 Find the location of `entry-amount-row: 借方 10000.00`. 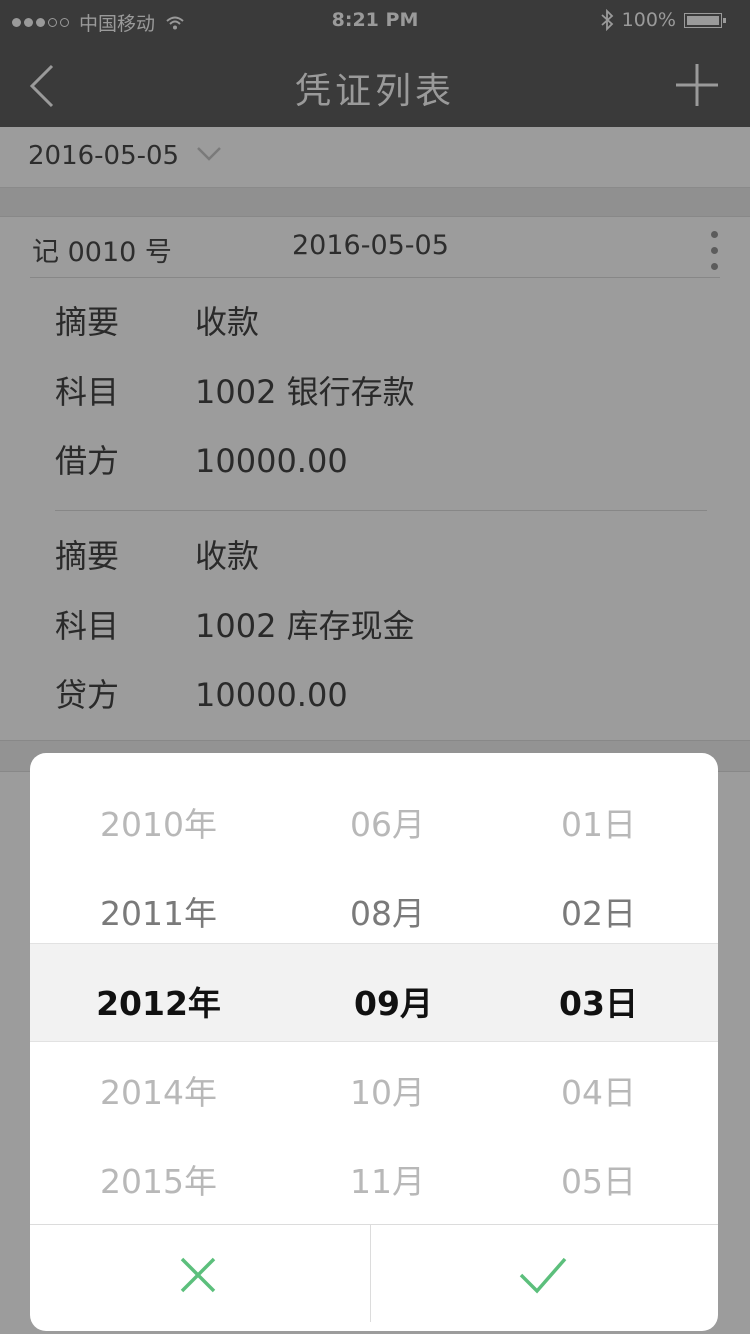

entry-amount-row: 借方 10000.00 is located at coordinates (201, 459).